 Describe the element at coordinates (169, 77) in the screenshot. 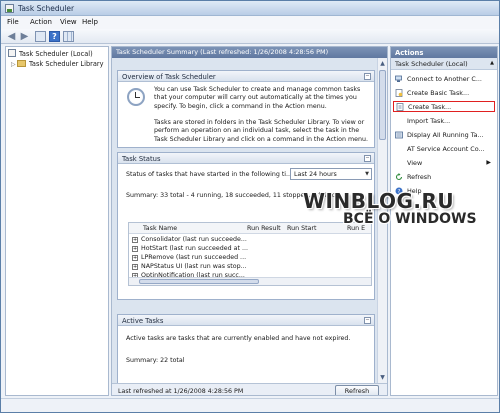

I see `section-title: Overview of Task Scheduler` at that location.